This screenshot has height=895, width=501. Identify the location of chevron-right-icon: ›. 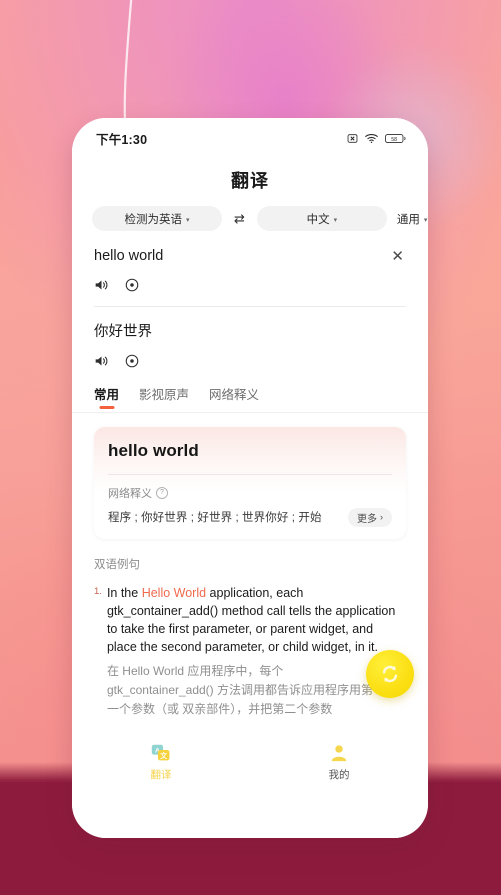
(381, 517).